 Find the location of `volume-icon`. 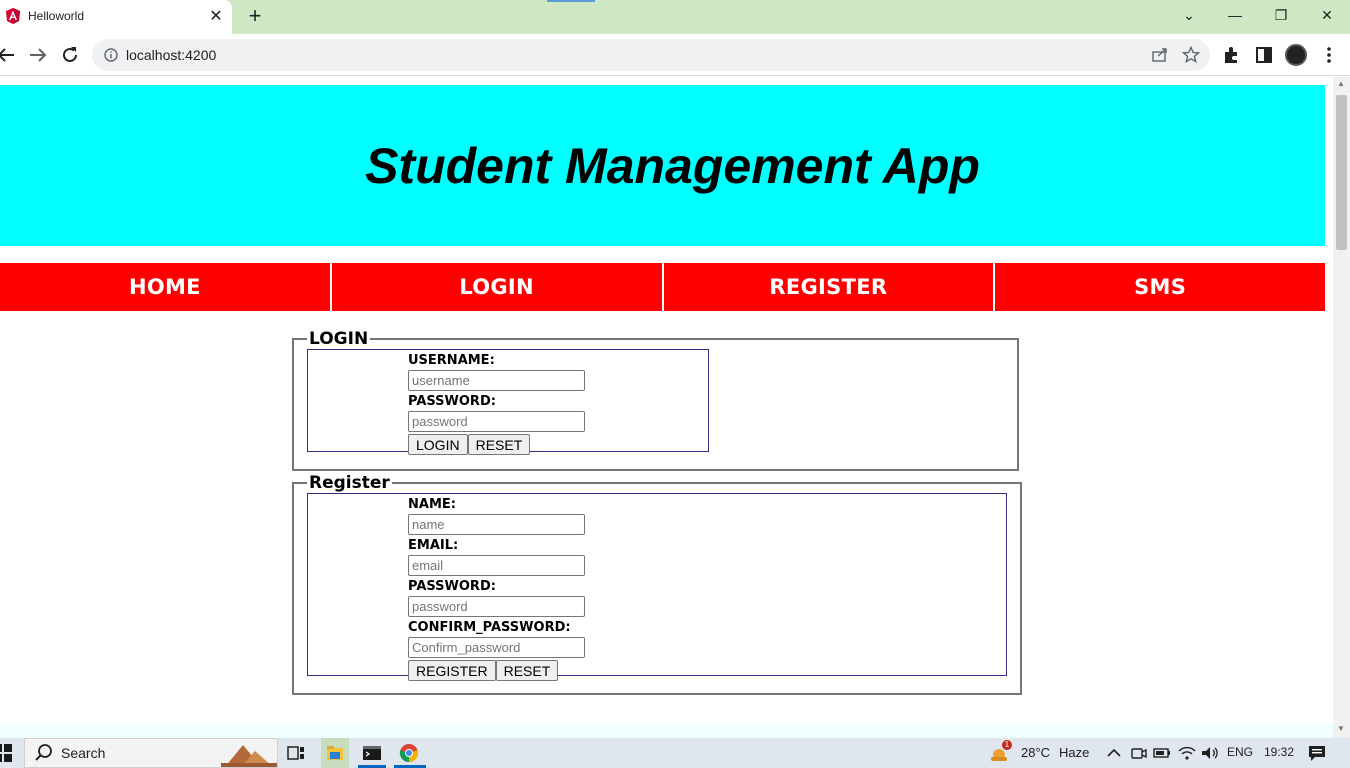

volume-icon is located at coordinates (1210, 753).